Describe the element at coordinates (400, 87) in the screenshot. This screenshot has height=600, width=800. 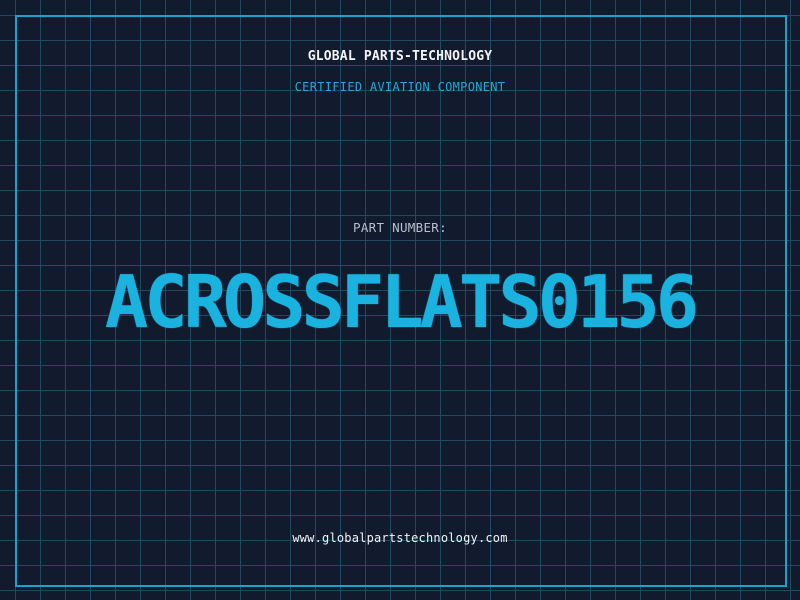
I see `certification-subtitle: CERTIFIED AVIATION COMPONENT` at that location.